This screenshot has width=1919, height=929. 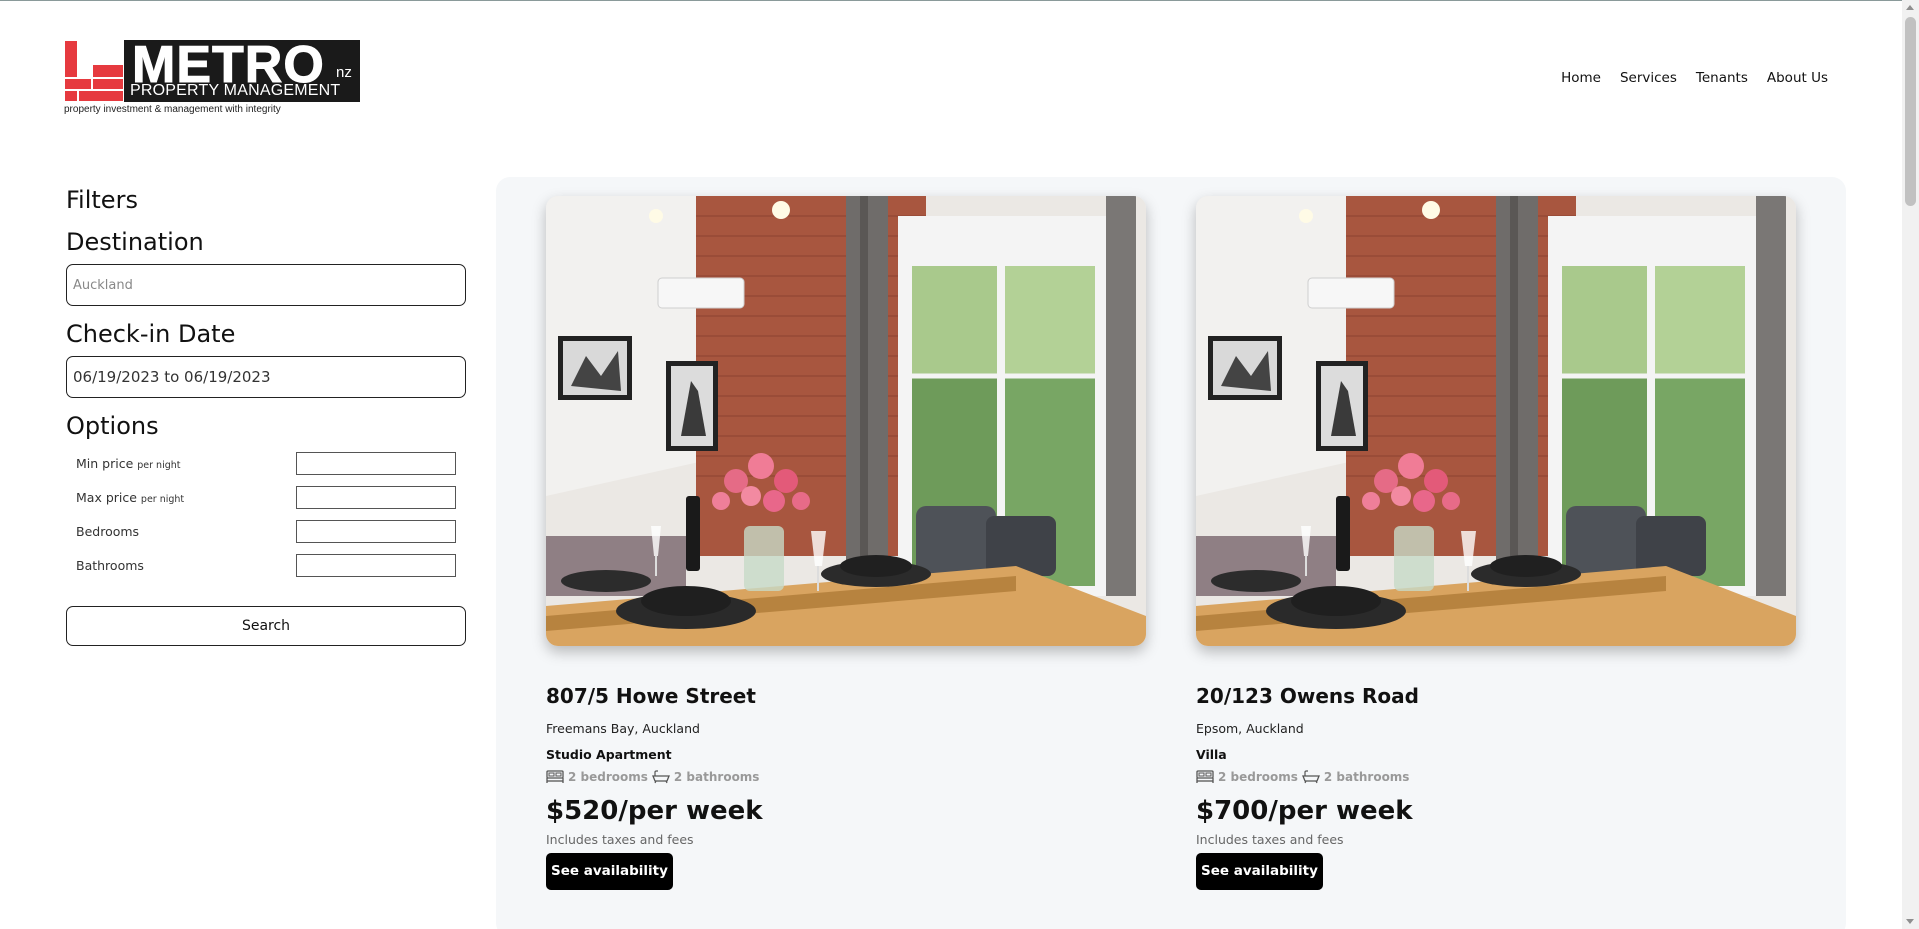 What do you see at coordinates (376, 463) in the screenshot?
I see `min-price-input` at bounding box center [376, 463].